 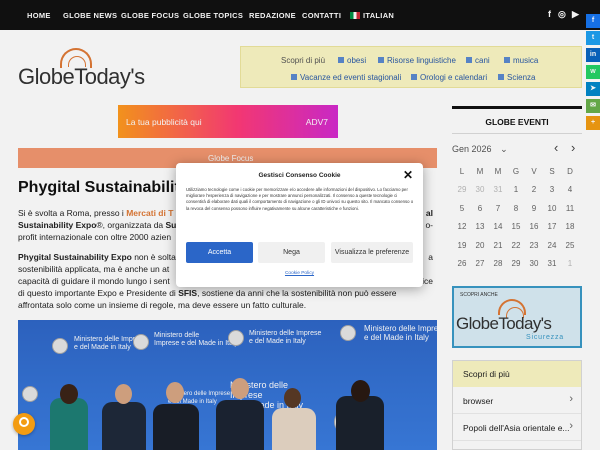 What do you see at coordinates (498, 245) in the screenshot?
I see `calendar-day: 21` at bounding box center [498, 245].